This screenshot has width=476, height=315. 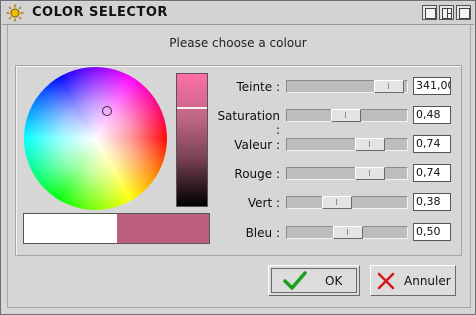 I want to click on bleu-slider-knob, so click(x=348, y=232).